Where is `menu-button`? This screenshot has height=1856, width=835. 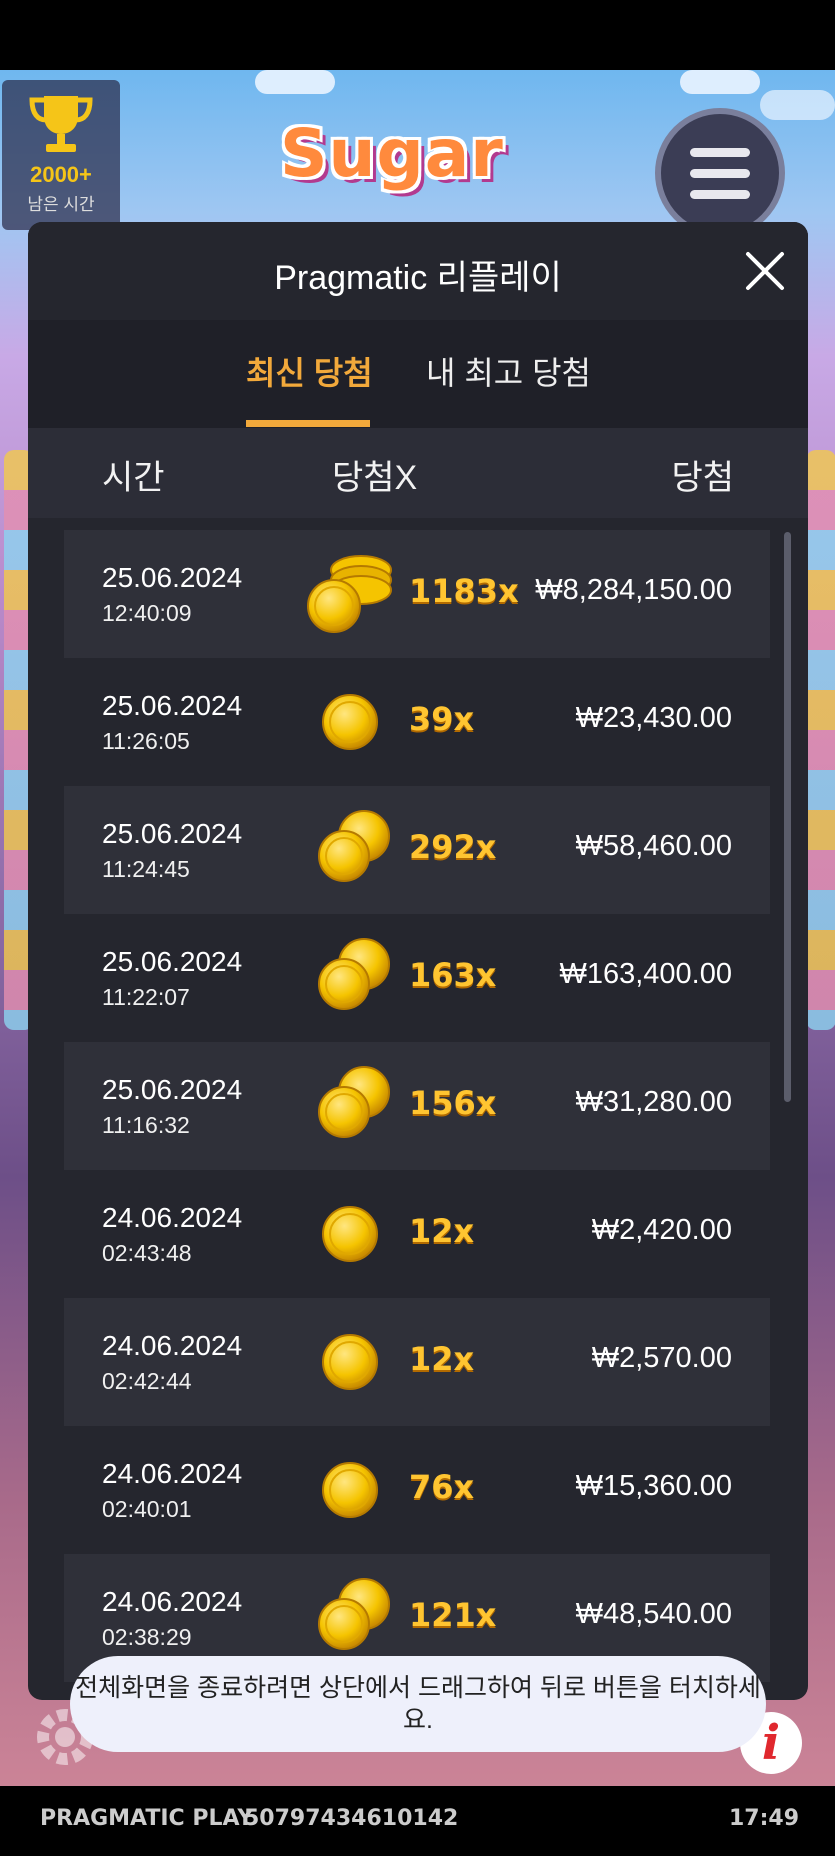 menu-button is located at coordinates (720, 173).